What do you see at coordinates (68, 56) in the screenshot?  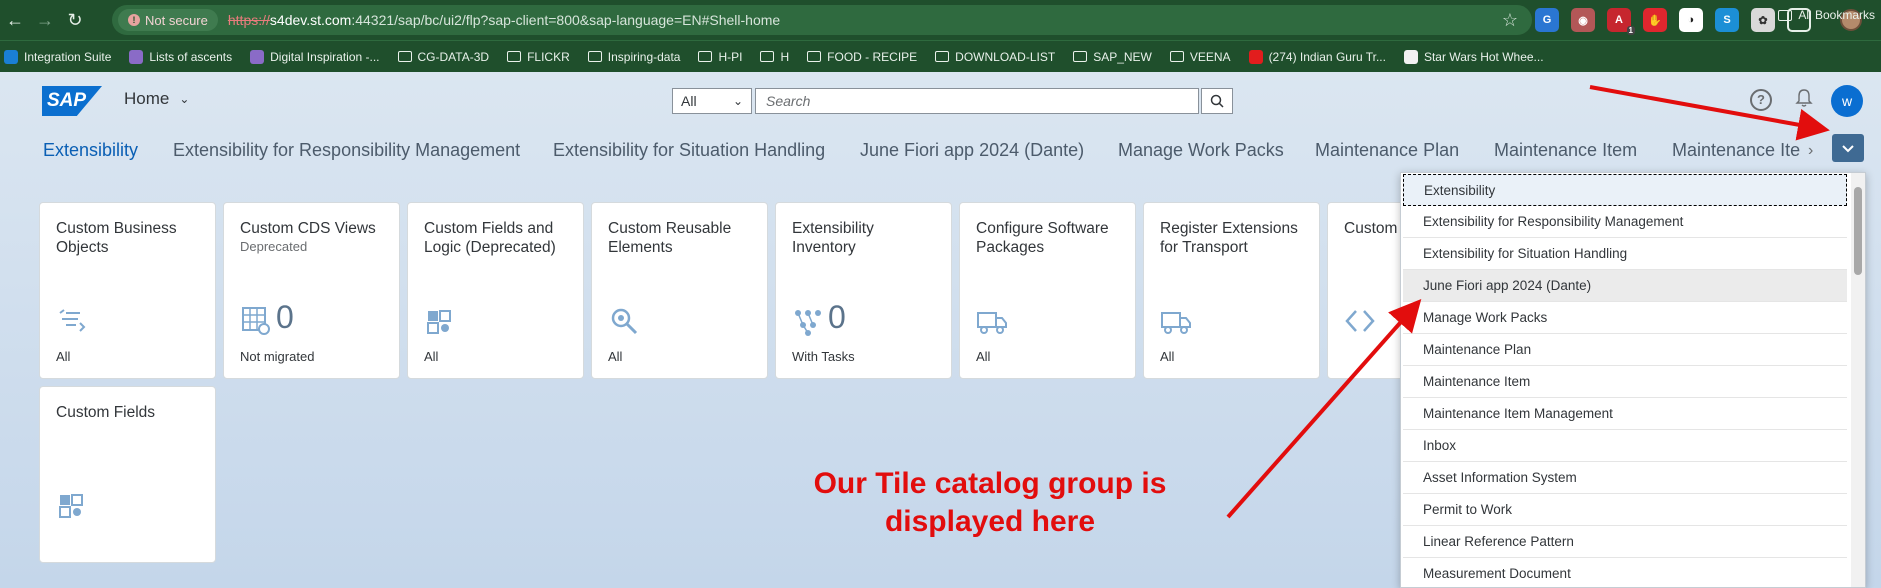 I see `bookmark-label: Integration Suite` at bounding box center [68, 56].